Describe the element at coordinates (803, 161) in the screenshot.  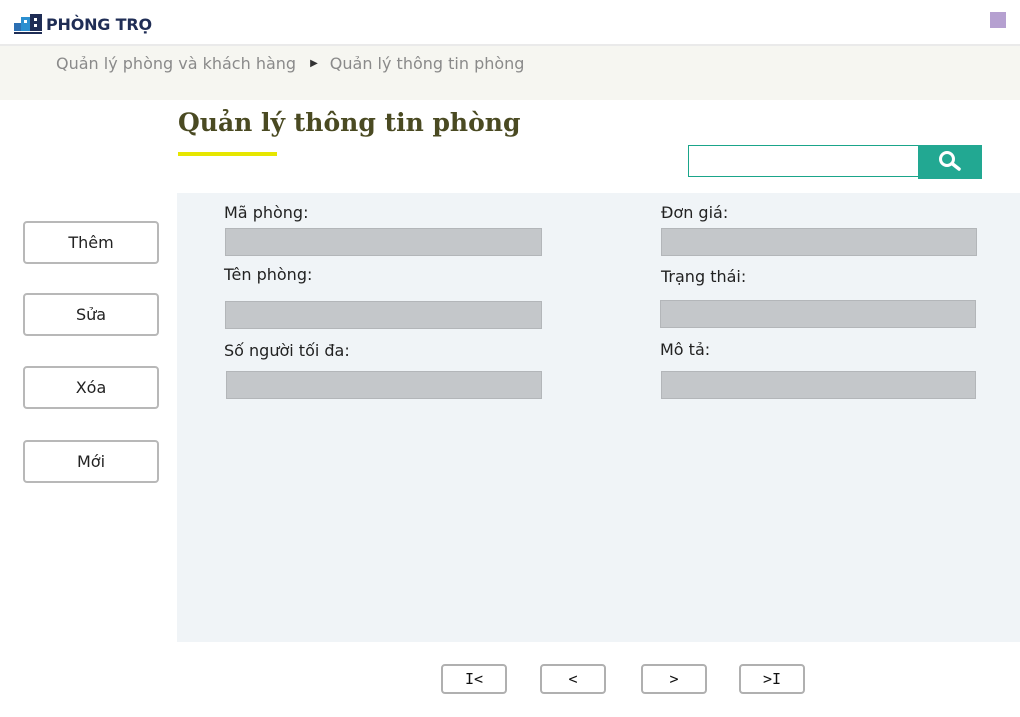
I see `search-input` at that location.